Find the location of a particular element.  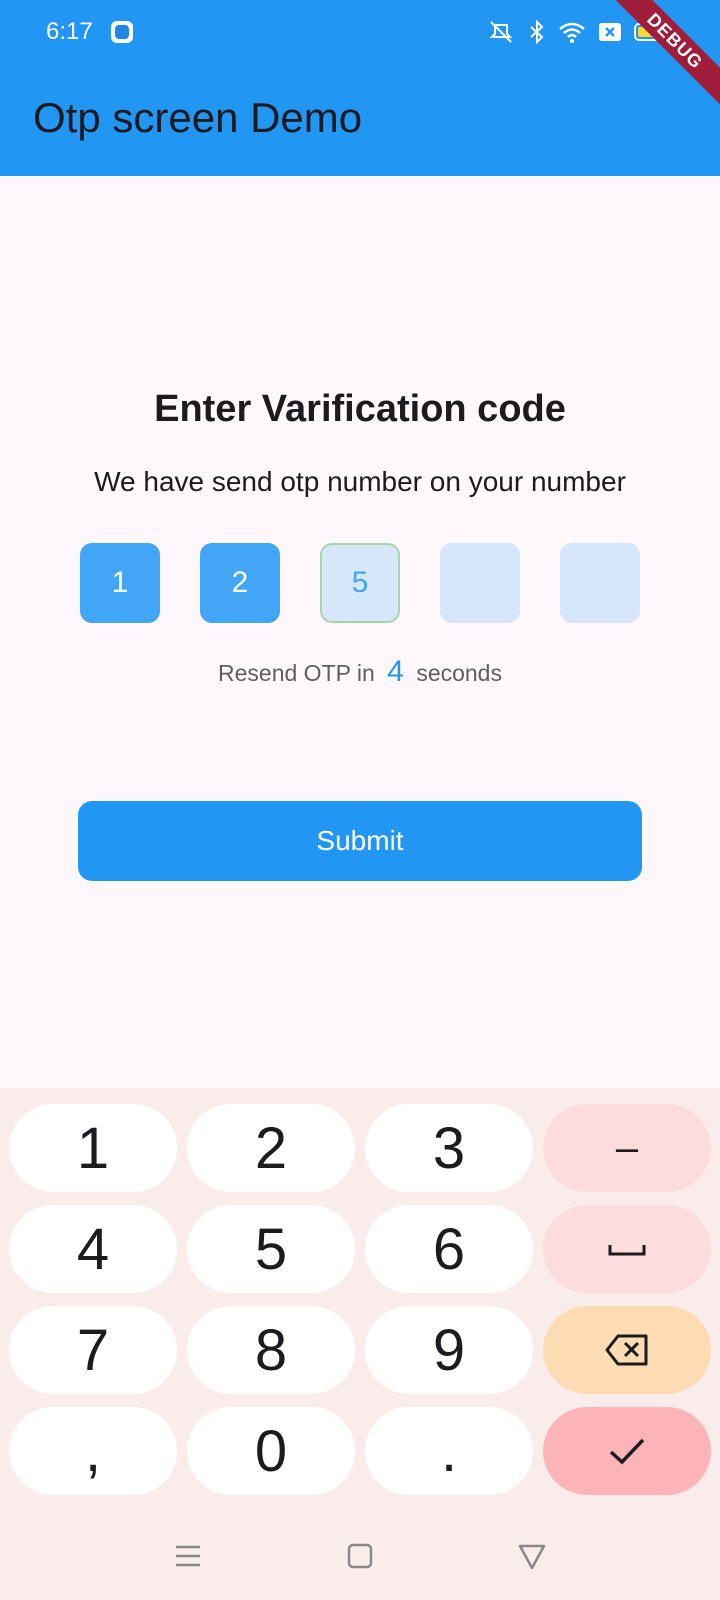

submit-button: Submit is located at coordinates (360, 841).